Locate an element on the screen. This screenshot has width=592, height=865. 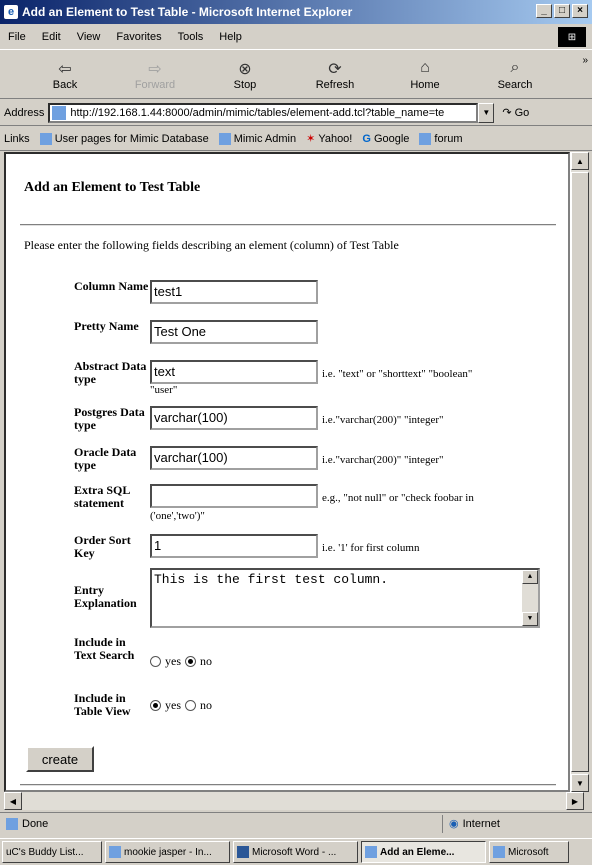
oracle-type-input: varchar(100) is located at coordinates (234, 458).